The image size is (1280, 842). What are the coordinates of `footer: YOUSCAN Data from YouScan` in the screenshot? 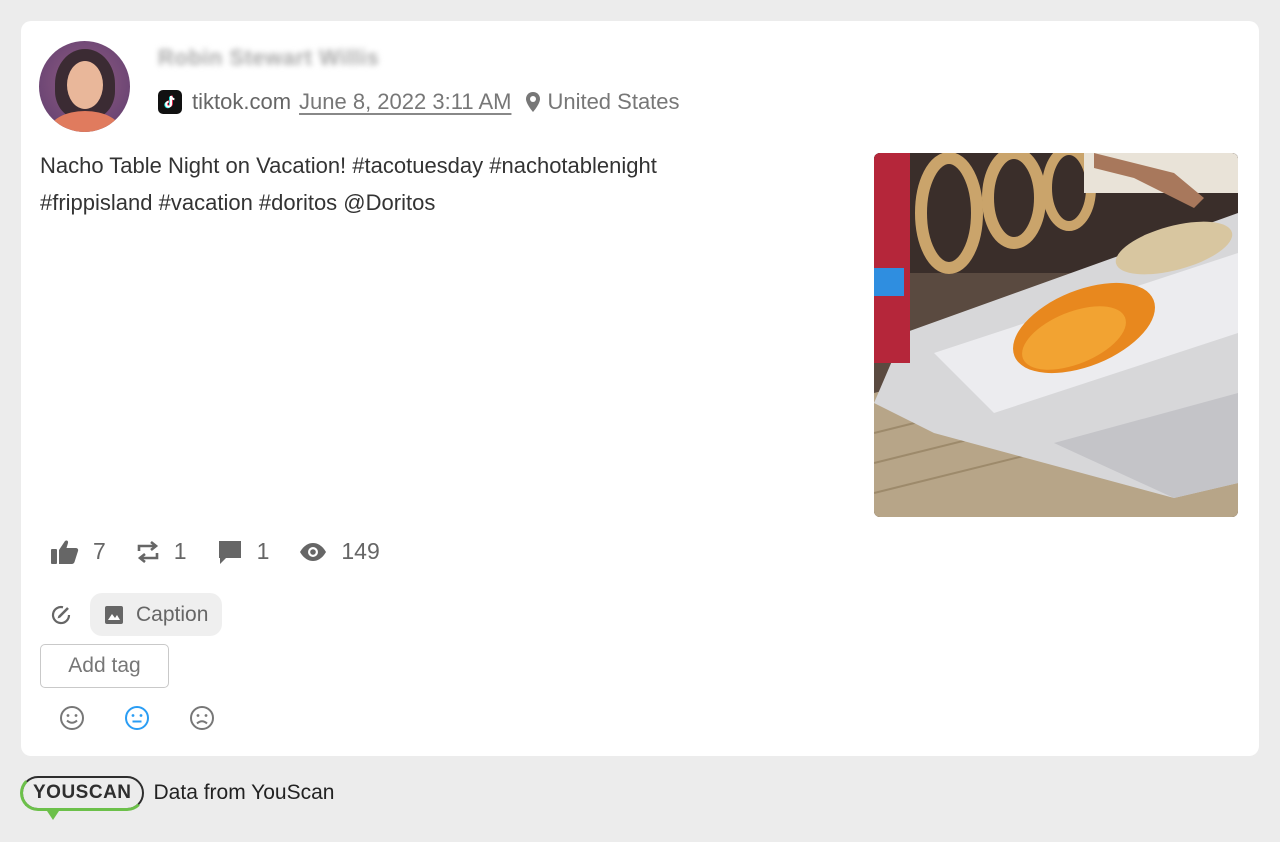 It's located at (177, 797).